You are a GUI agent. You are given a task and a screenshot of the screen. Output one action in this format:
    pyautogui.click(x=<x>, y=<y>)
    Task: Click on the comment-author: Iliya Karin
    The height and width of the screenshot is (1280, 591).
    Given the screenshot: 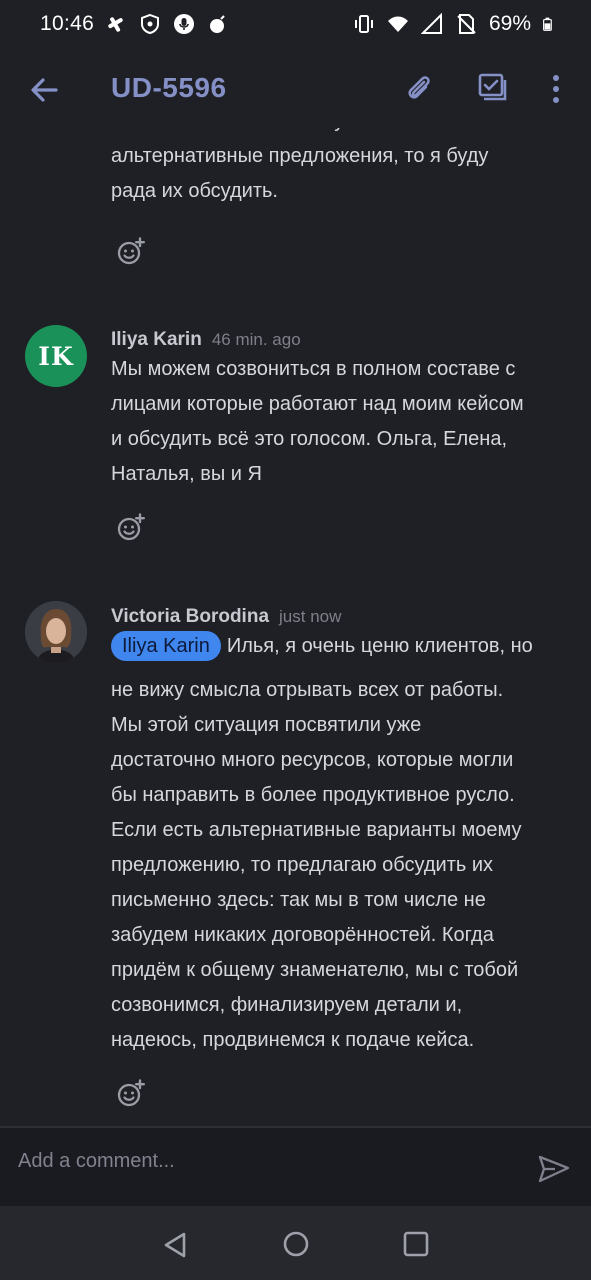 What is the action you would take?
    pyautogui.click(x=156, y=339)
    